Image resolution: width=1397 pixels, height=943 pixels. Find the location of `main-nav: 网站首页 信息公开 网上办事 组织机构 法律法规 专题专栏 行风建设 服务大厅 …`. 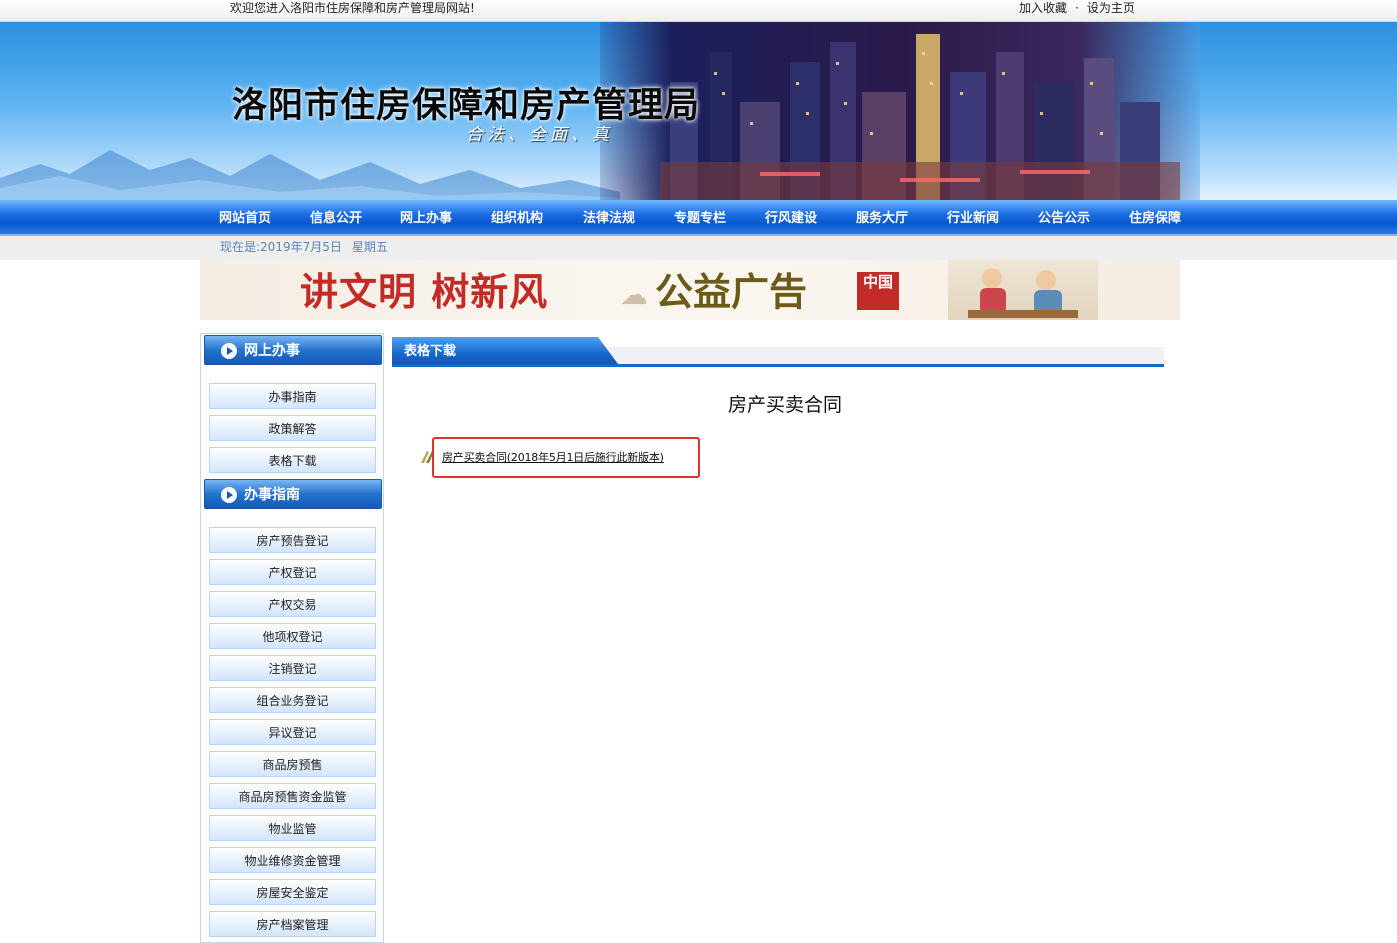

main-nav: 网站首页 信息公开 网上办事 组织机构 法律法规 专题专栏 行风建设 服务大厅 … is located at coordinates (698, 218).